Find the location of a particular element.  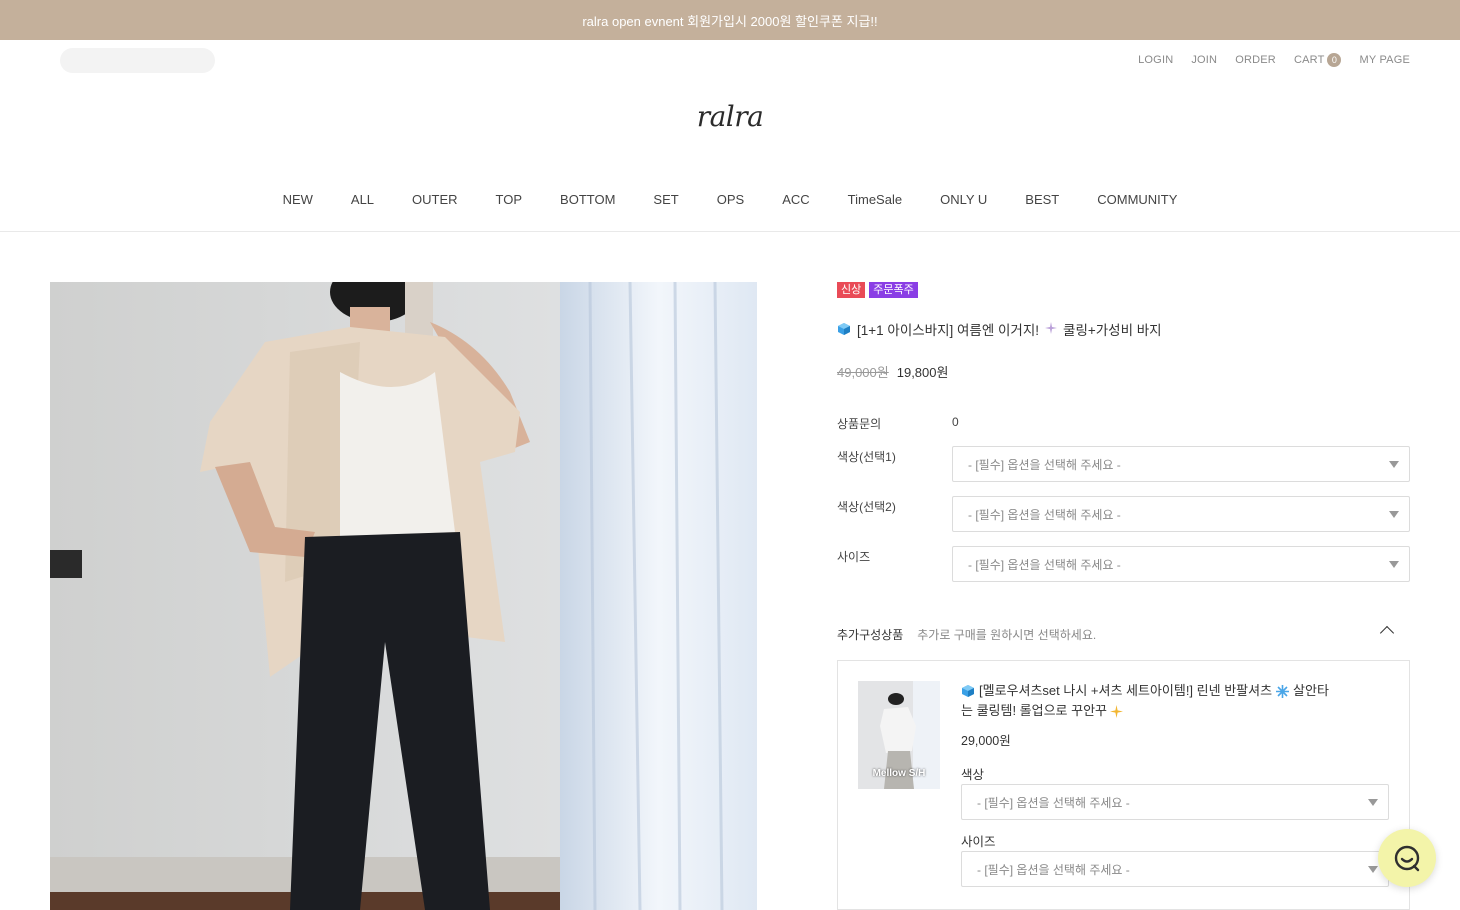

chat-icon is located at coordinates (1407, 858).